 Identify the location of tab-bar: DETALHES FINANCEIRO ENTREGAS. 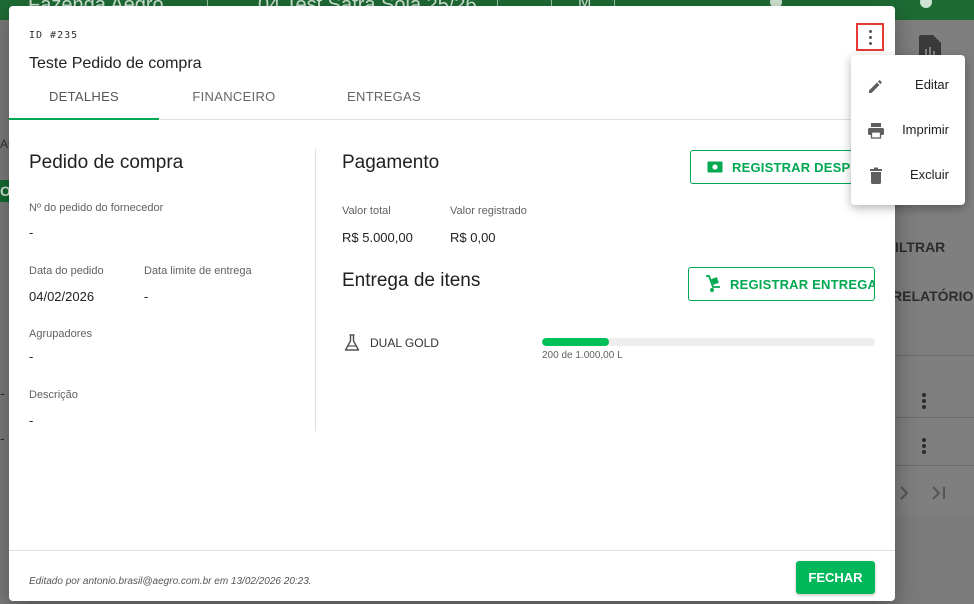
(452, 100).